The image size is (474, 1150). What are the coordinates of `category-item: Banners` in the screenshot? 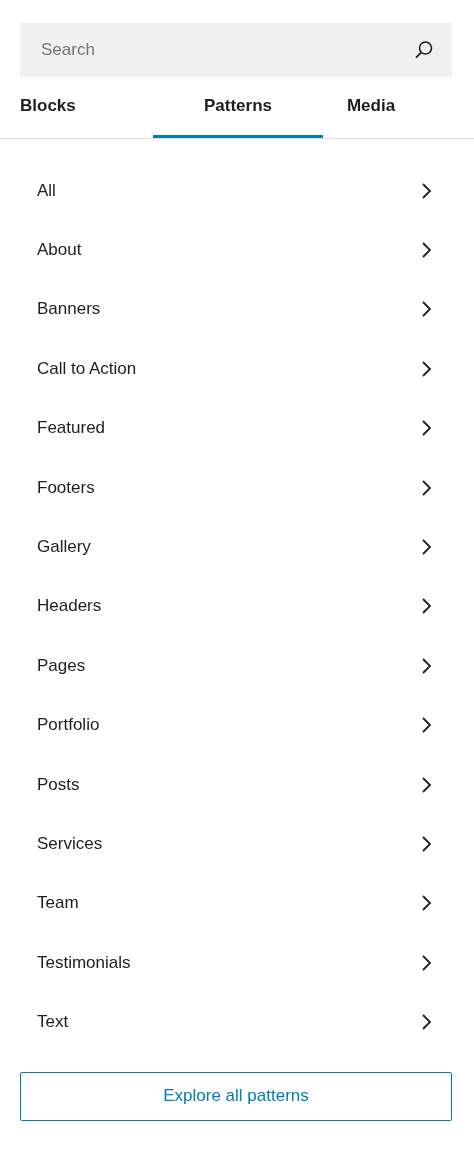 It's located at (237, 309).